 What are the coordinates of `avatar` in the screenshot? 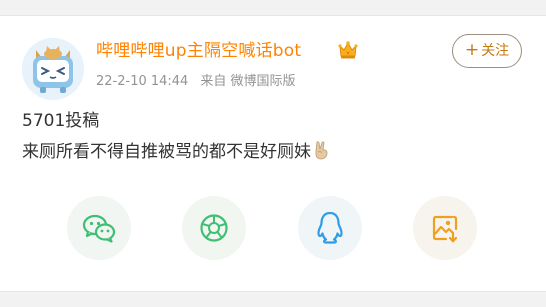 It's located at (53, 69).